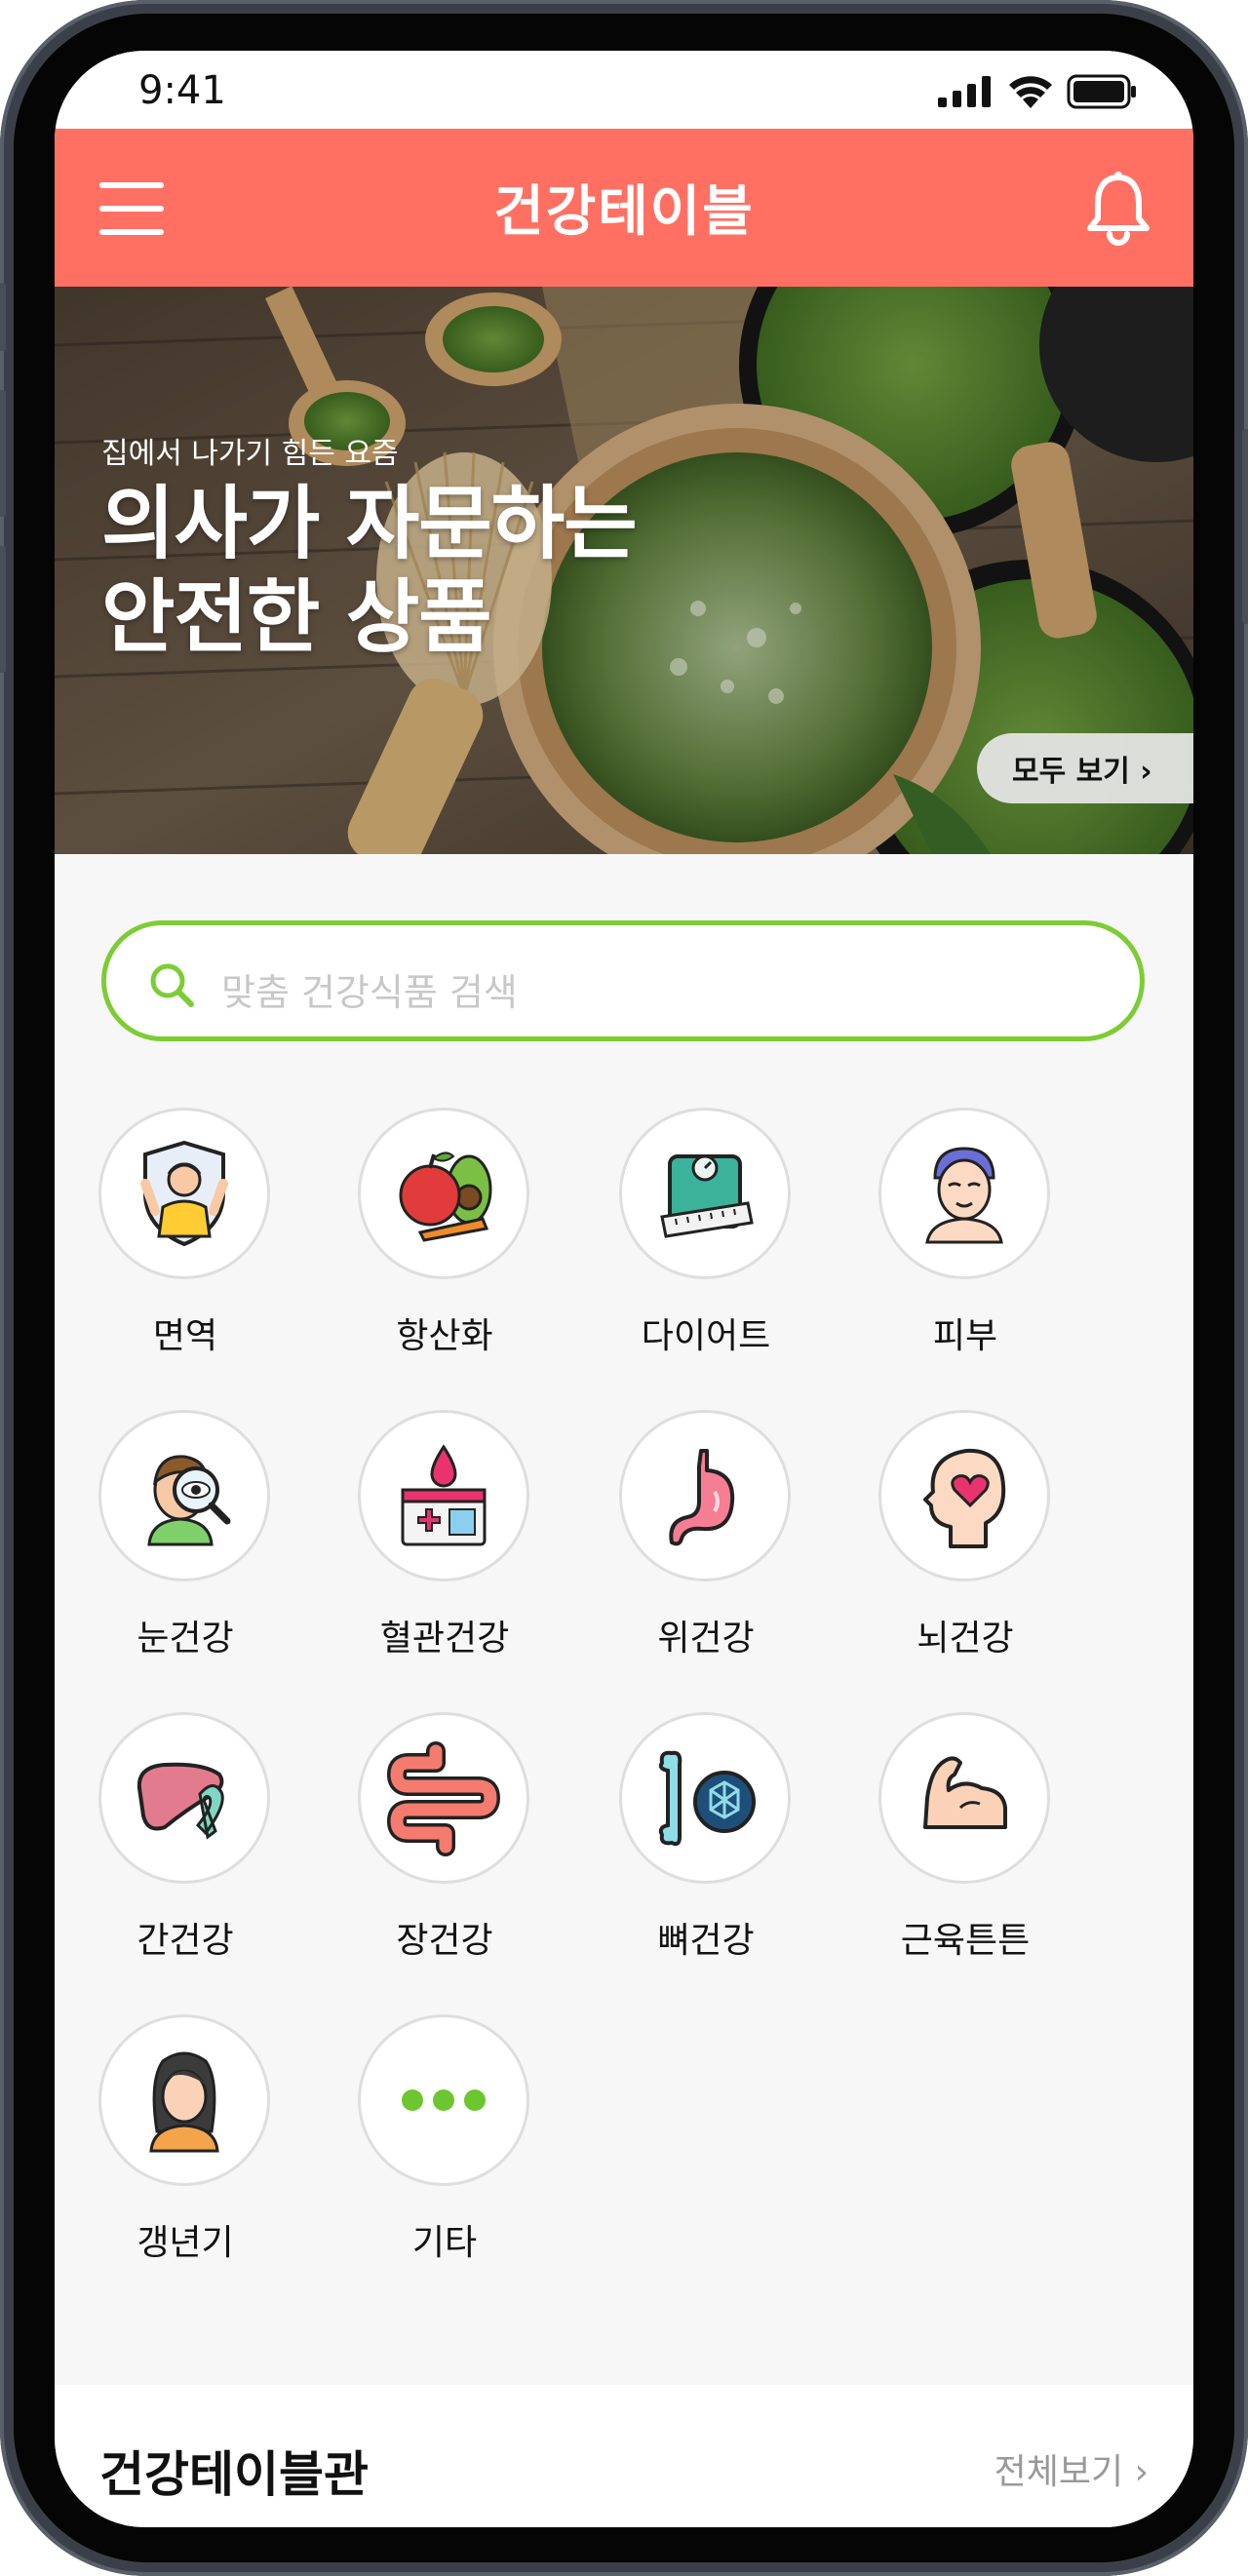 The height and width of the screenshot is (2576, 1248). Describe the element at coordinates (1245, 526) in the screenshot. I see `power-button` at that location.